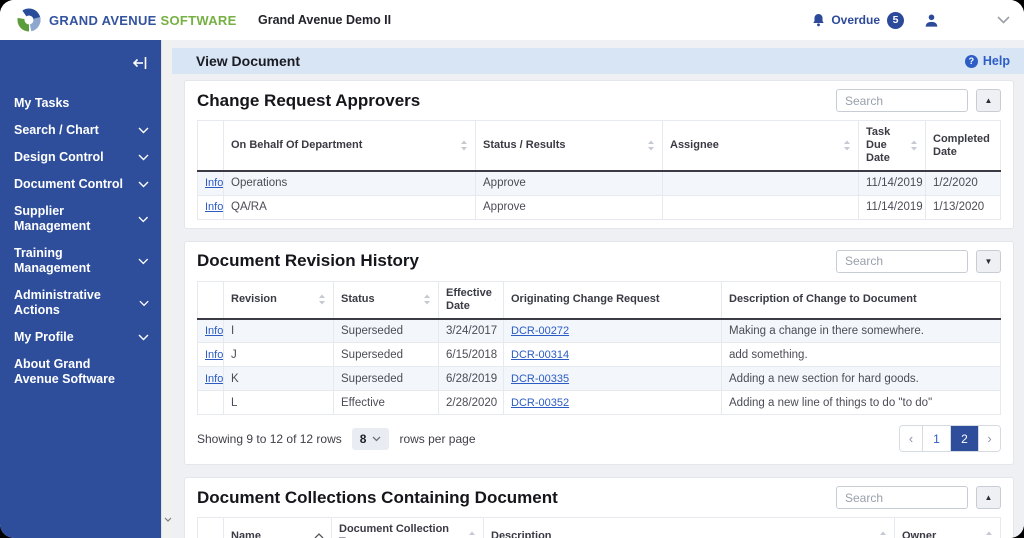 This screenshot has height=538, width=1024. What do you see at coordinates (964, 438) in the screenshot?
I see `page-button-2: 2` at bounding box center [964, 438].